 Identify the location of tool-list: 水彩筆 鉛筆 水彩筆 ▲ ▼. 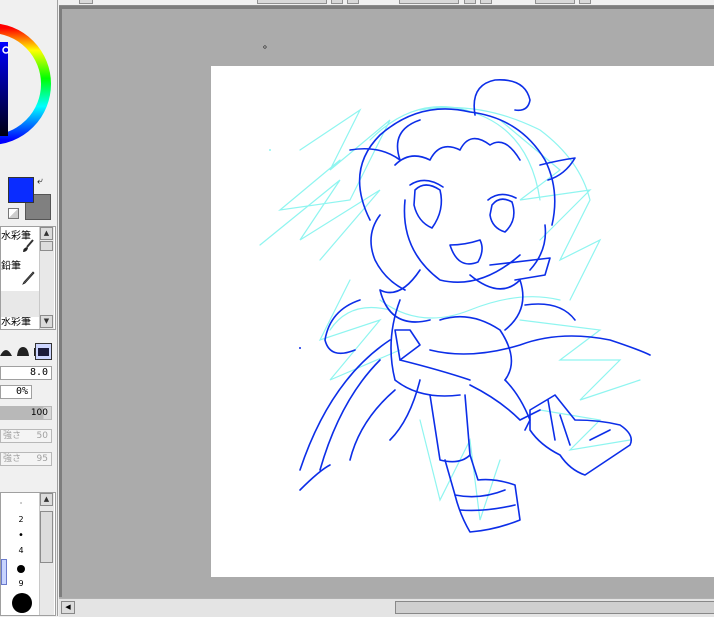
(28, 278).